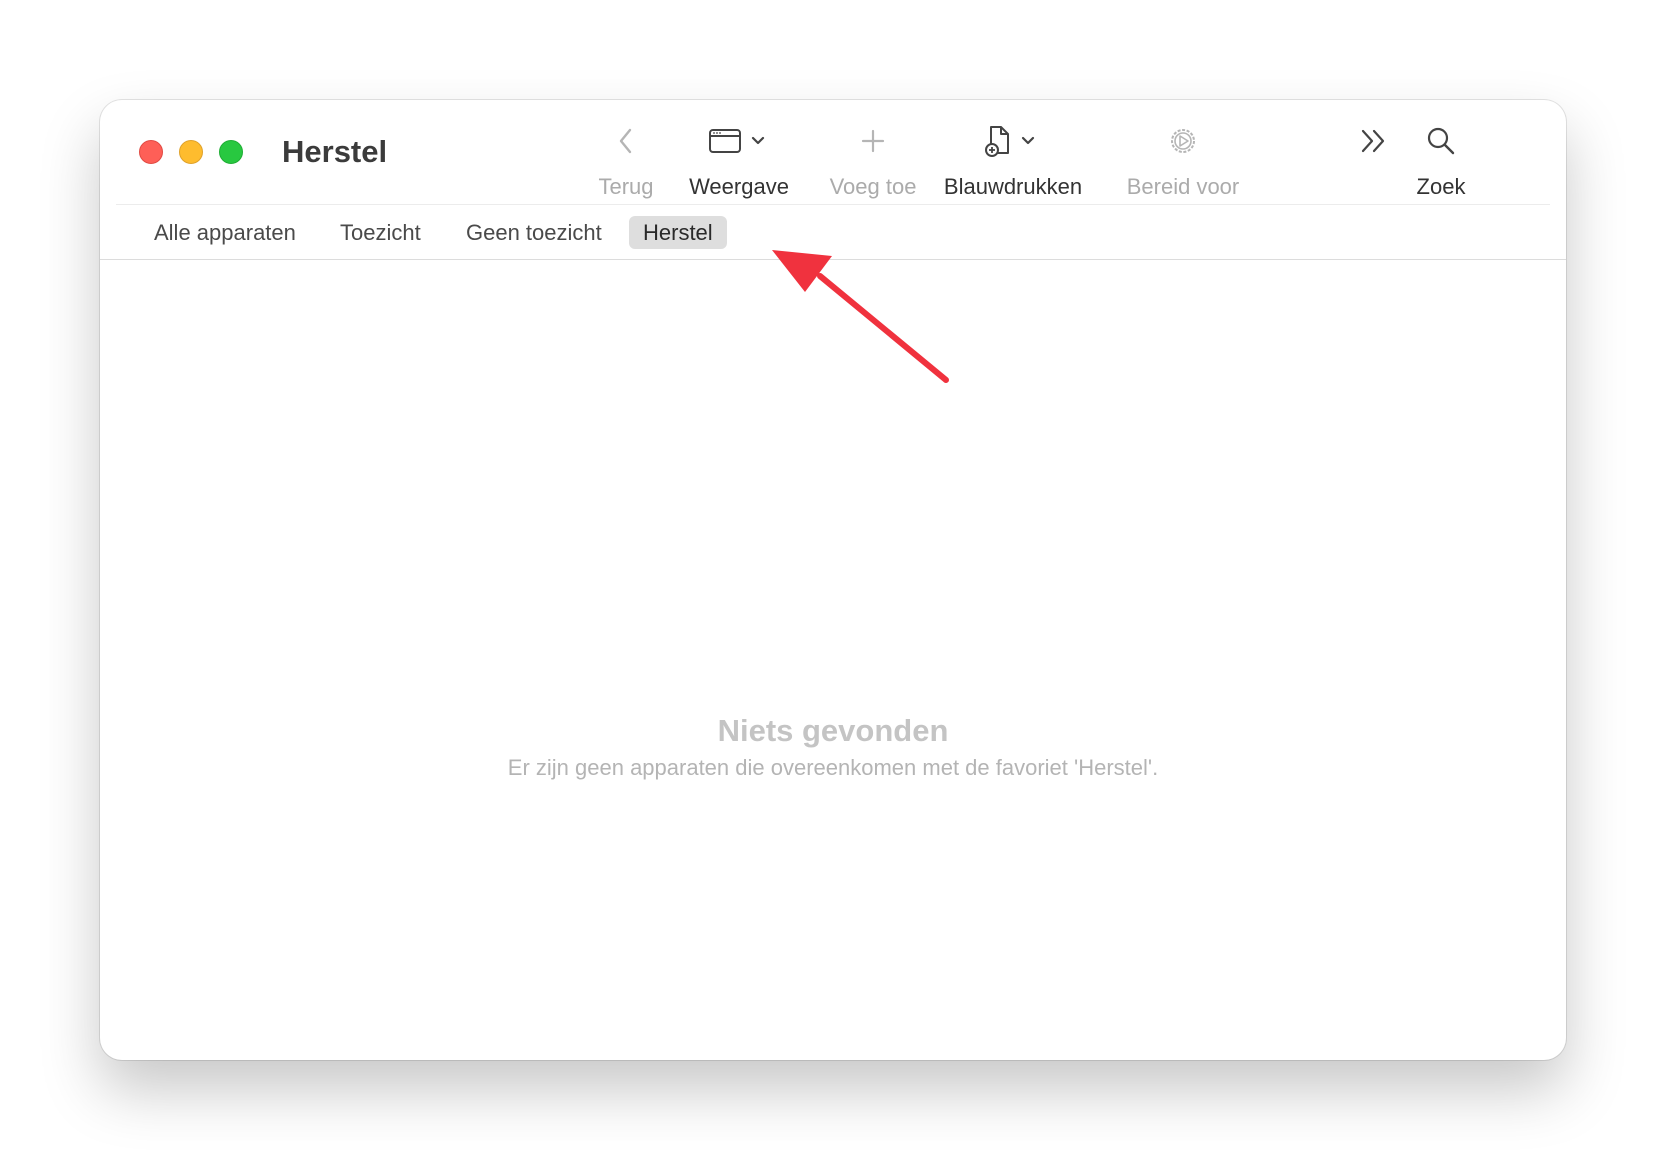 The width and height of the screenshot is (1666, 1160). Describe the element at coordinates (739, 186) in the screenshot. I see `view-label: Weergave` at that location.